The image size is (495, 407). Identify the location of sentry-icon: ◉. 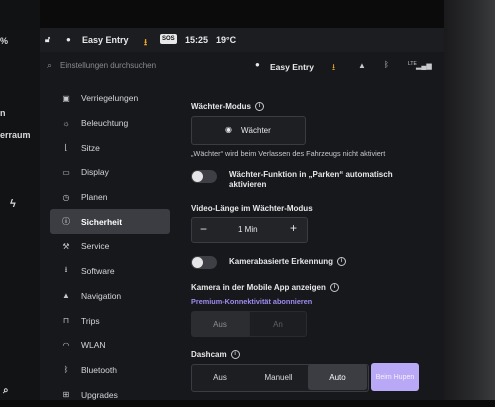
(228, 129).